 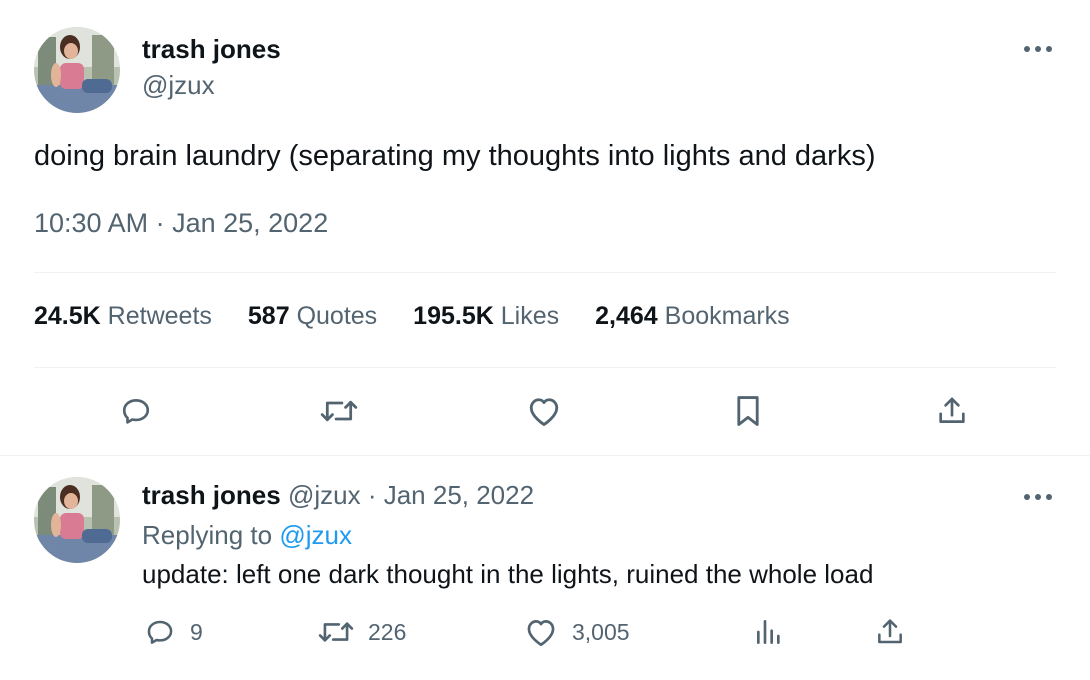 What do you see at coordinates (315, 535) in the screenshot?
I see `mention-link: @jzux` at bounding box center [315, 535].